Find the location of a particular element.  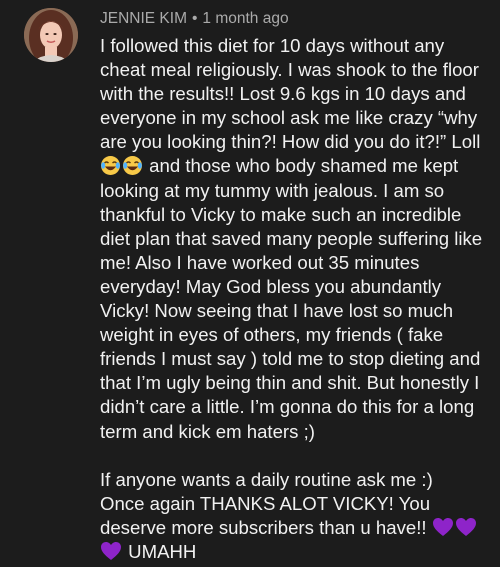

avatar-image is located at coordinates (51, 35).